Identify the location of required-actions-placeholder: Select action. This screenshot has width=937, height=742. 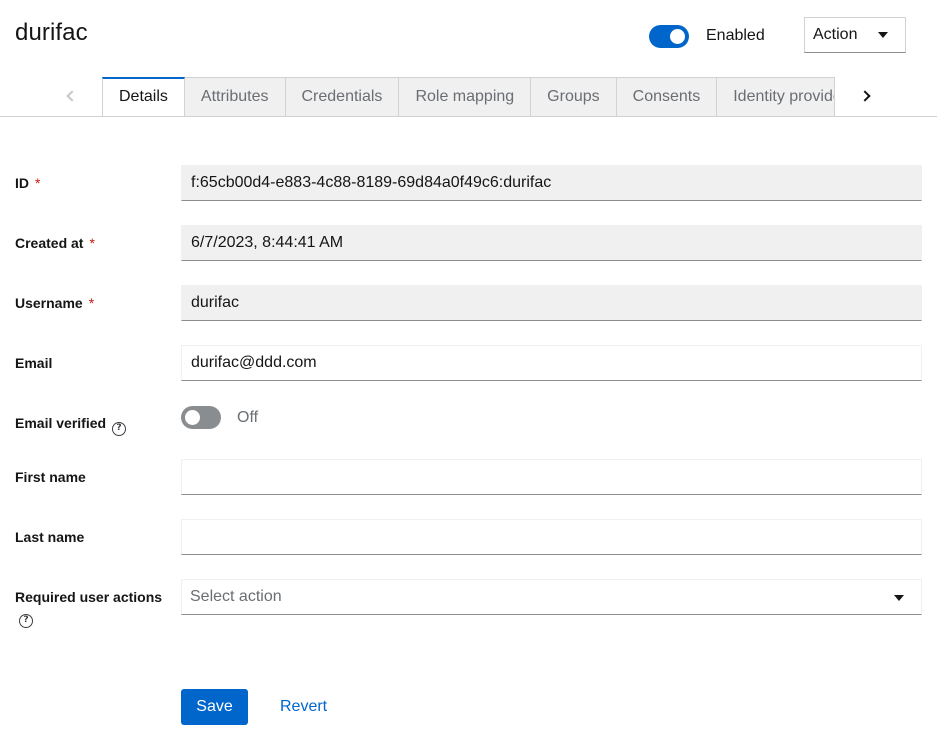
(236, 596).